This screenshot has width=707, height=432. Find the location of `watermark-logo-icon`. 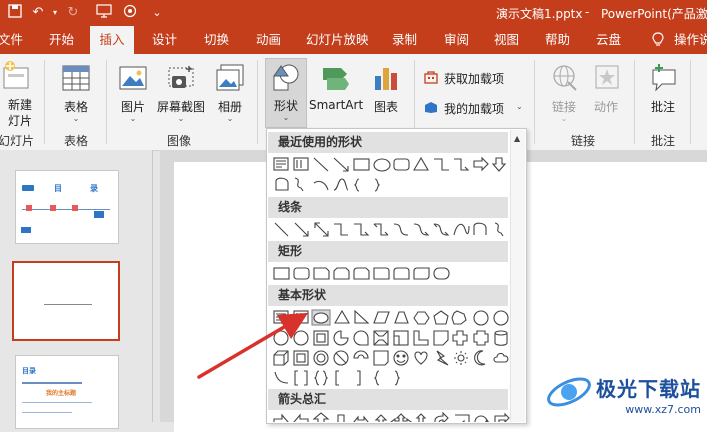

watermark-logo-icon is located at coordinates (569, 392).